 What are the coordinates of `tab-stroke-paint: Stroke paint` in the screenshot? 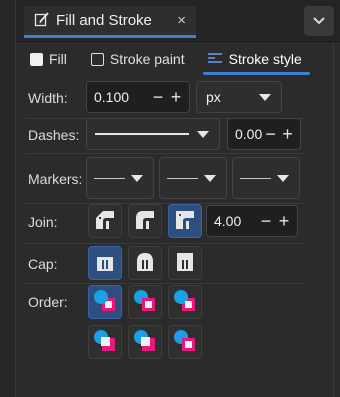 It's located at (138, 59).